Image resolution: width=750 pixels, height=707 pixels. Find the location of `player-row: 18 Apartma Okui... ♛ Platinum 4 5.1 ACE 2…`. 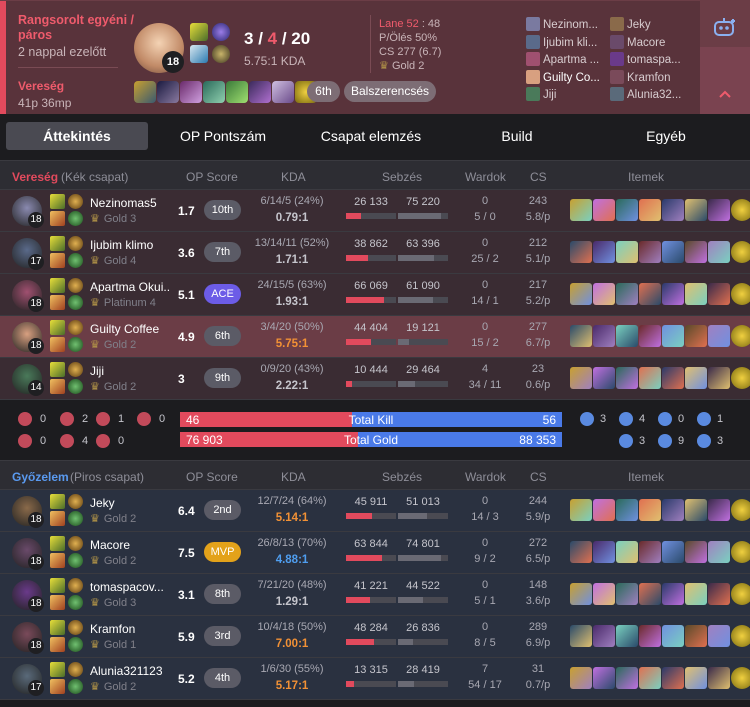

player-row: 18 Apartma Okui... ♛ Platinum 4 5.1 ACE 2… is located at coordinates (375, 295).